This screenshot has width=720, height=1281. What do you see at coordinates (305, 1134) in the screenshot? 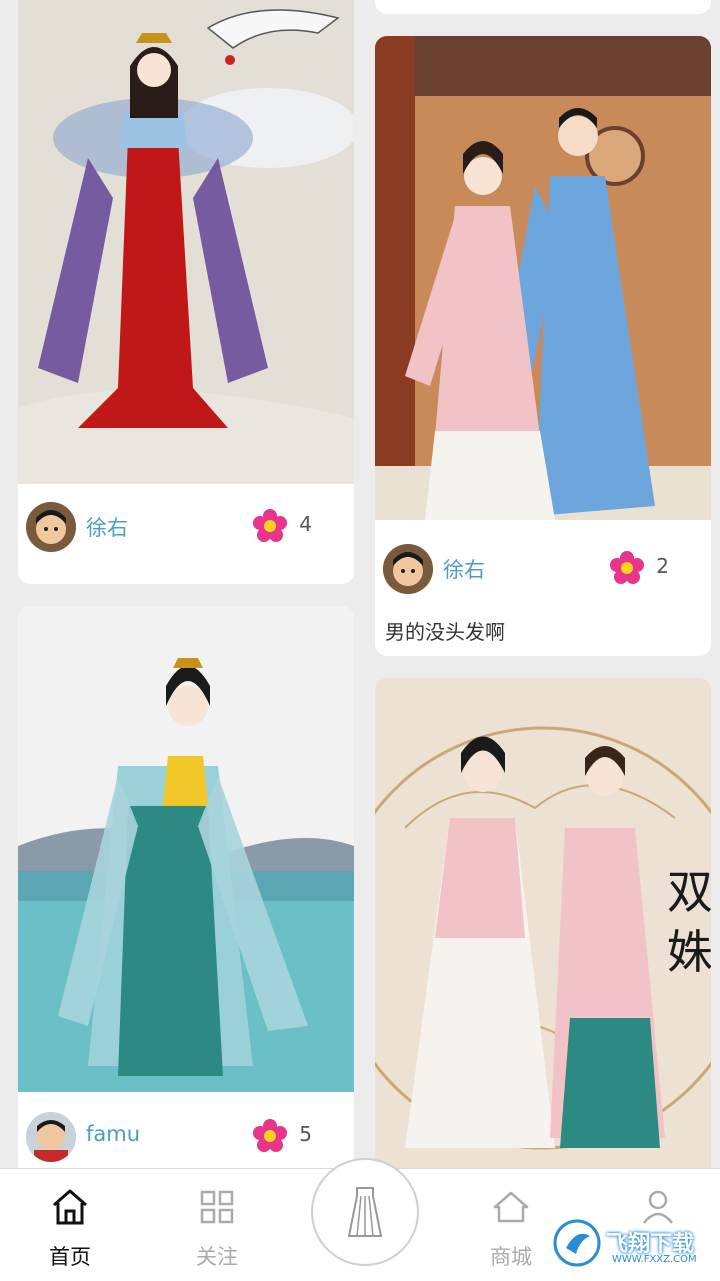
I see `like-count: 5` at bounding box center [305, 1134].